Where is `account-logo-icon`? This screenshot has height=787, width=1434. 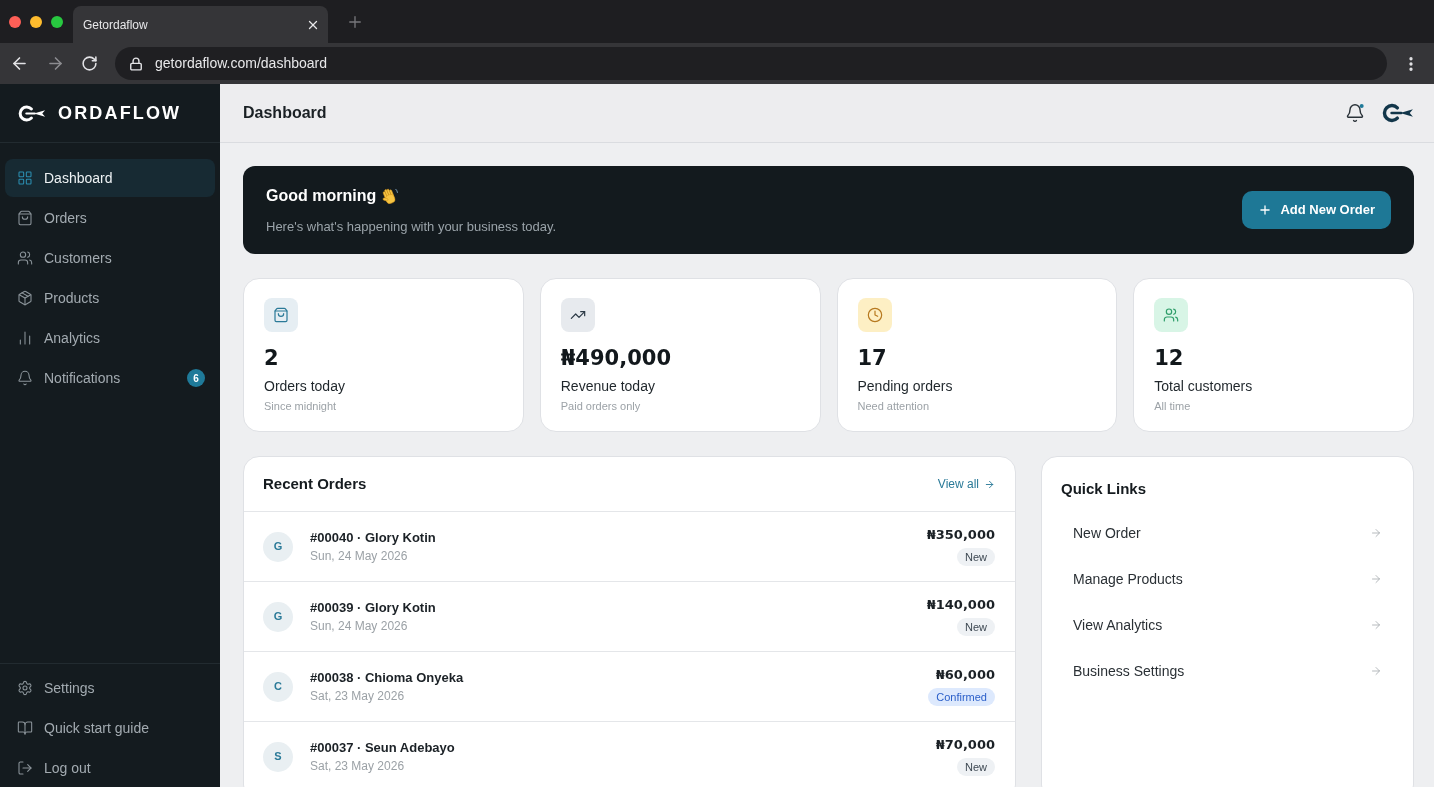 account-logo-icon is located at coordinates (1398, 113).